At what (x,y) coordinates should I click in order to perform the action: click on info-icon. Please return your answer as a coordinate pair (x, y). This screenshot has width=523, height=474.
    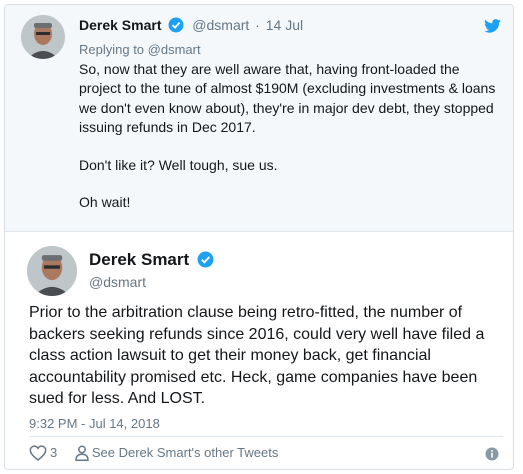
    Looking at the image, I should click on (492, 456).